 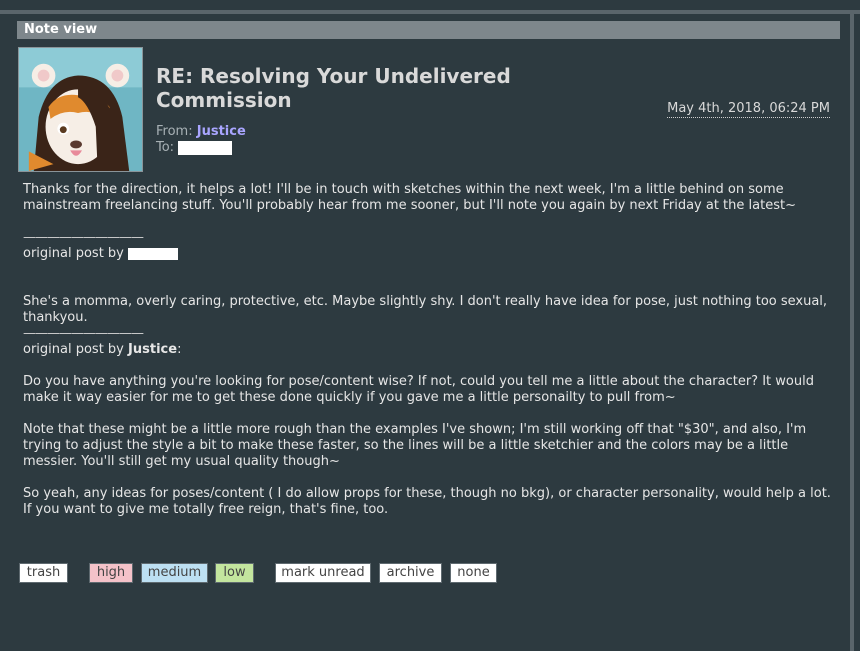 I want to click on window-right-border, so click(x=852, y=330).